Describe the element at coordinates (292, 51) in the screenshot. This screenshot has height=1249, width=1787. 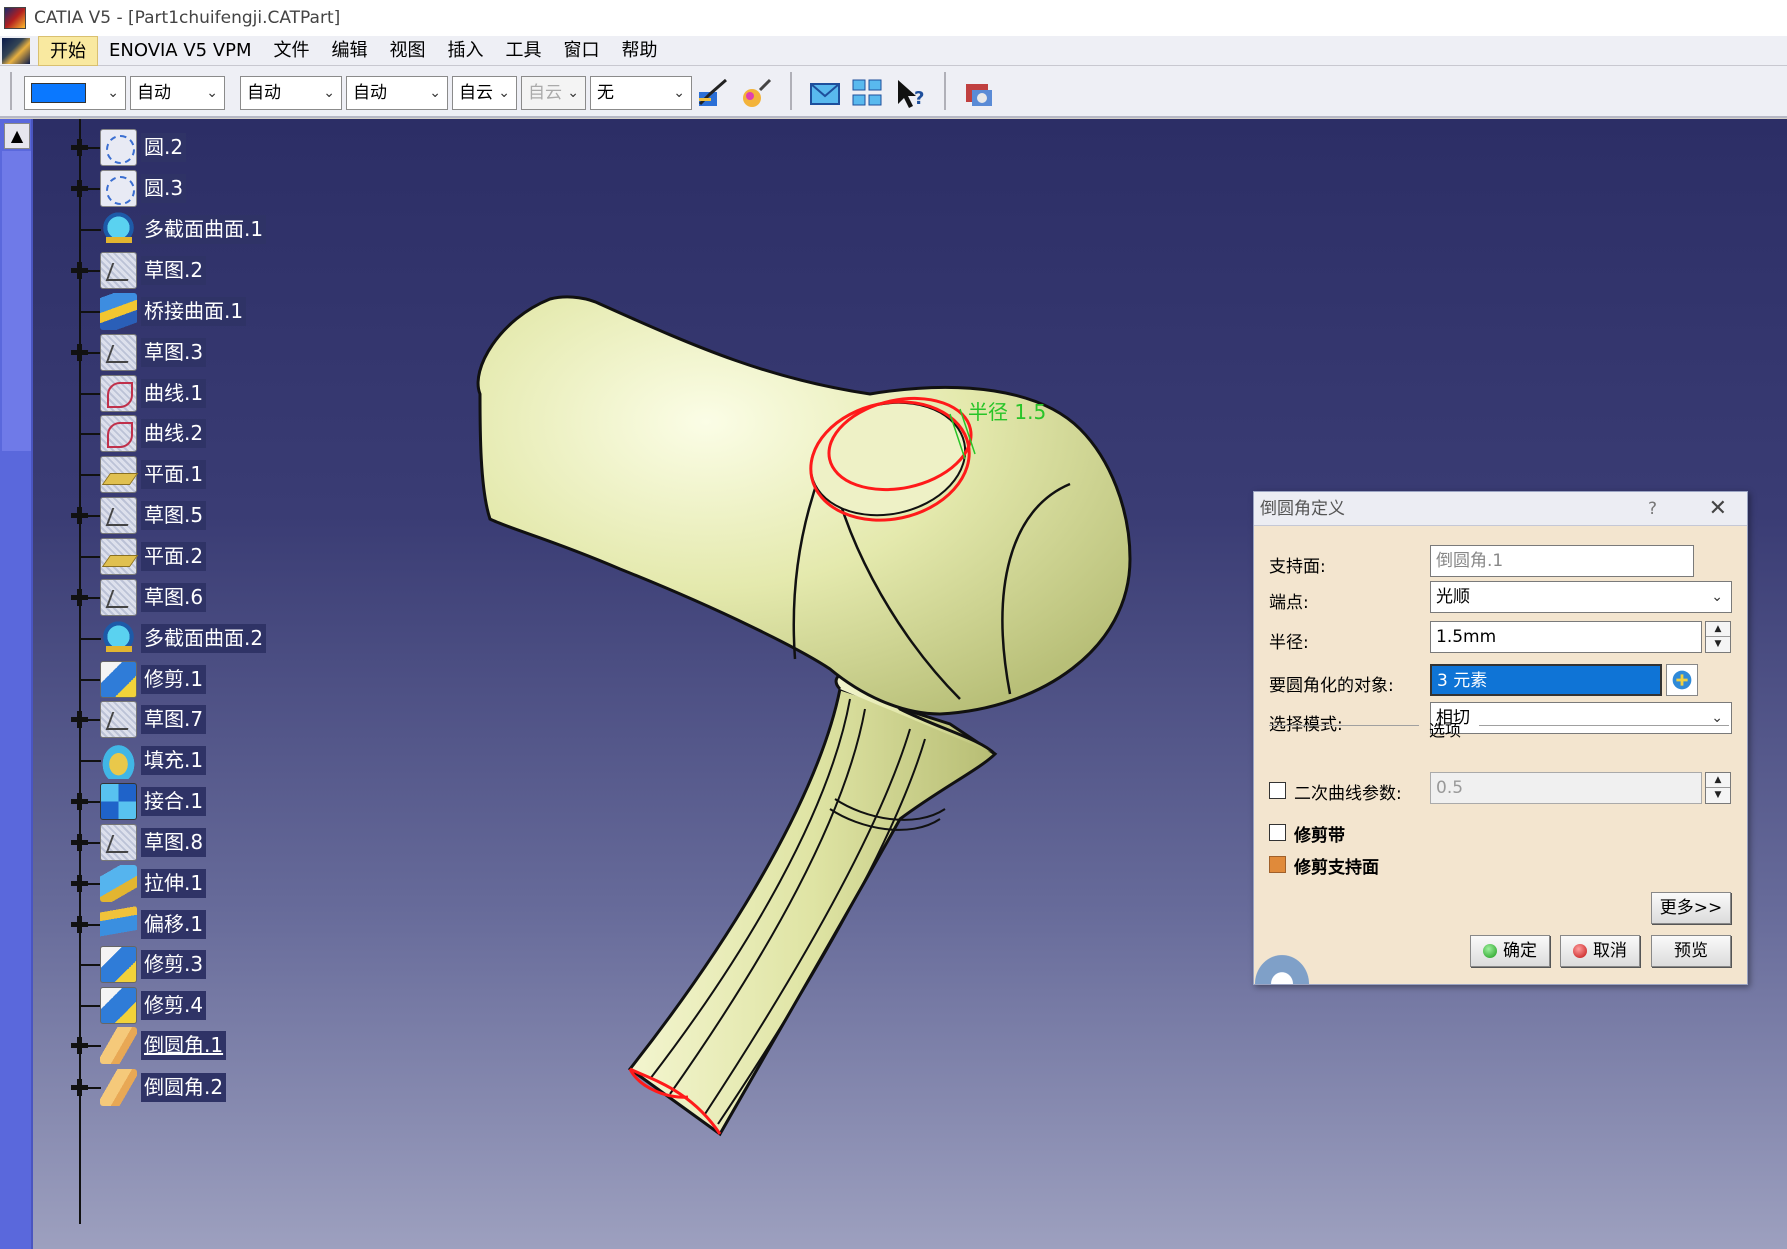
I see `menu-file: 文件` at that location.